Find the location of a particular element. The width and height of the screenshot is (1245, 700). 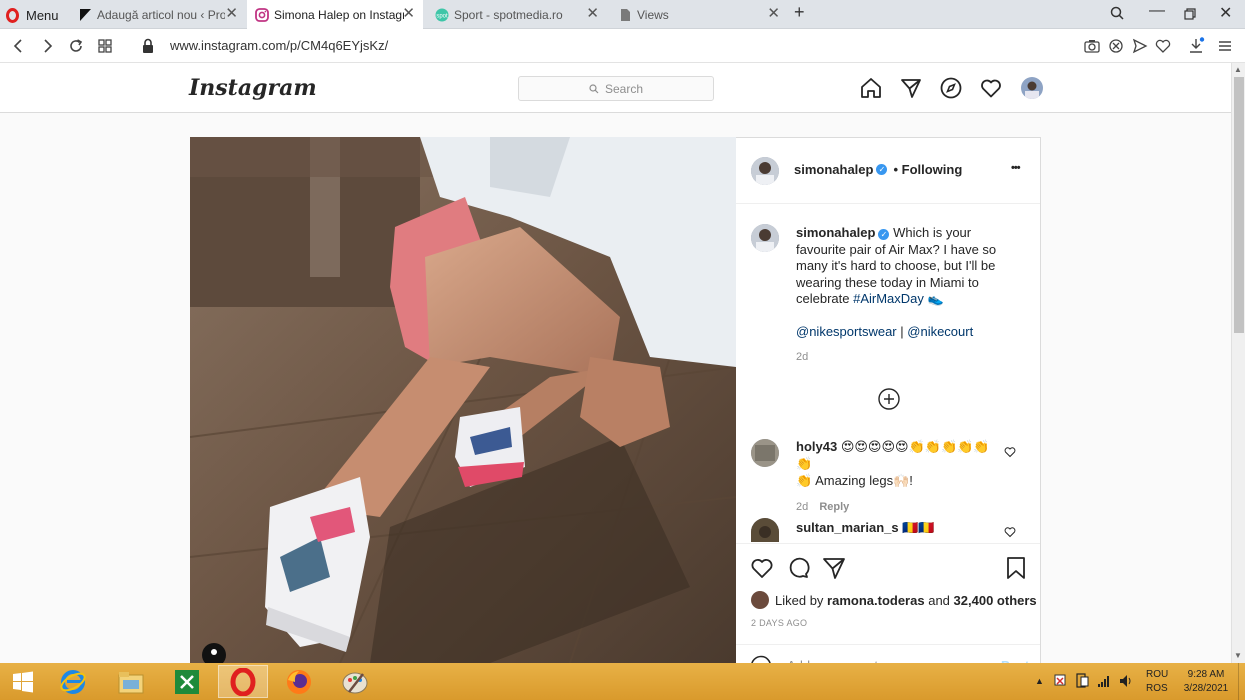

following-button: • Following is located at coordinates (927, 169).